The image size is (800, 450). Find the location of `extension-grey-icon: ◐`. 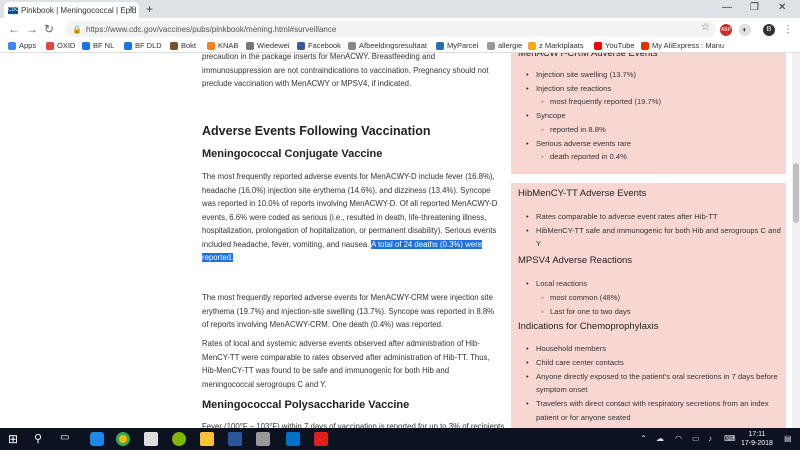

extension-grey-icon: ◐ is located at coordinates (745, 30).